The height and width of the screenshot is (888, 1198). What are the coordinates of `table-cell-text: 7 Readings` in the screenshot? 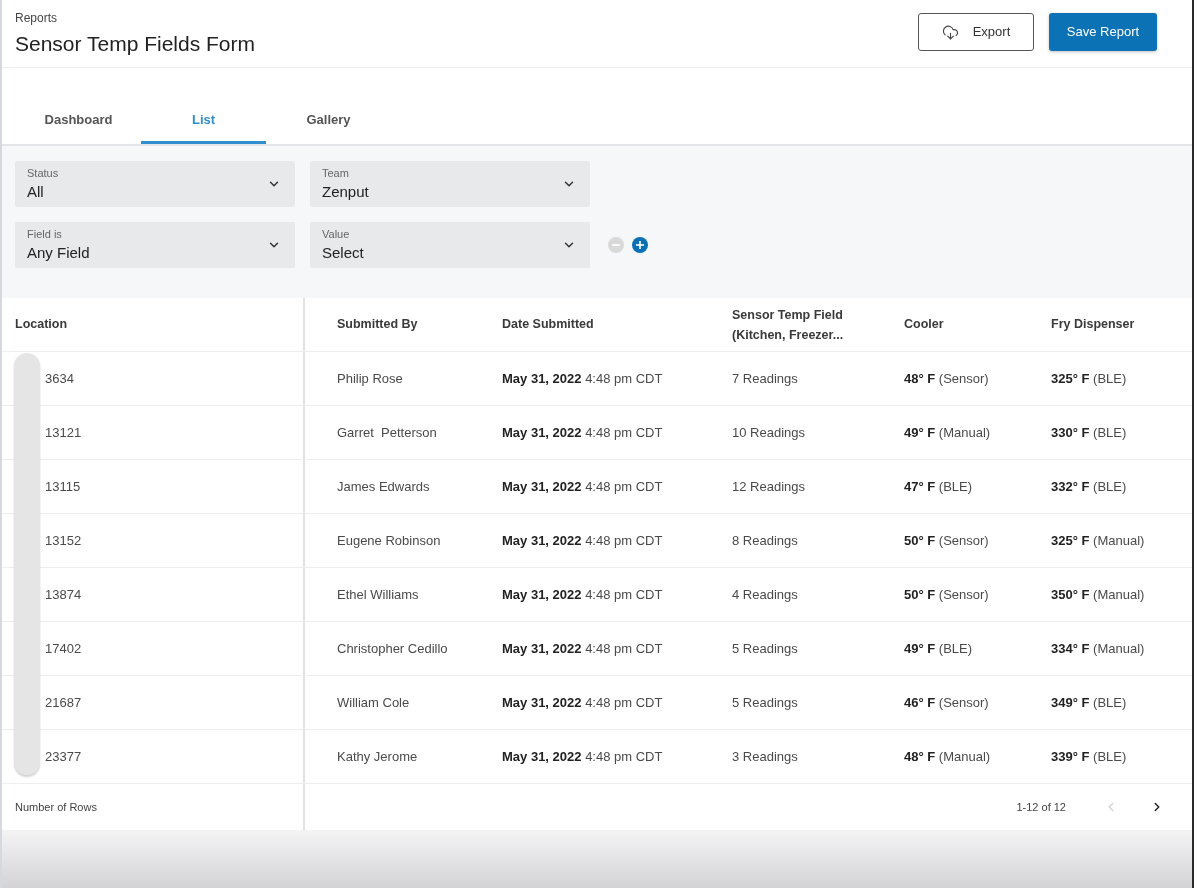 It's located at (765, 378).